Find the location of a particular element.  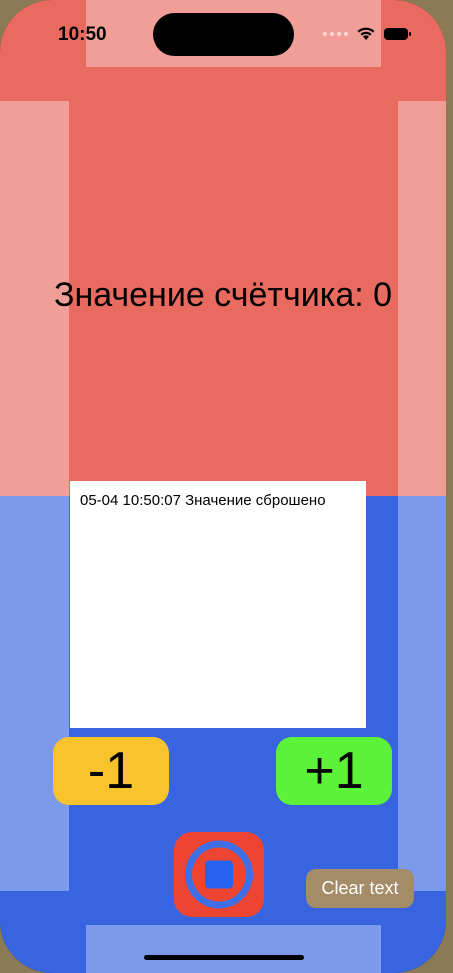

clear-text-button: Clear text is located at coordinates (360, 888).